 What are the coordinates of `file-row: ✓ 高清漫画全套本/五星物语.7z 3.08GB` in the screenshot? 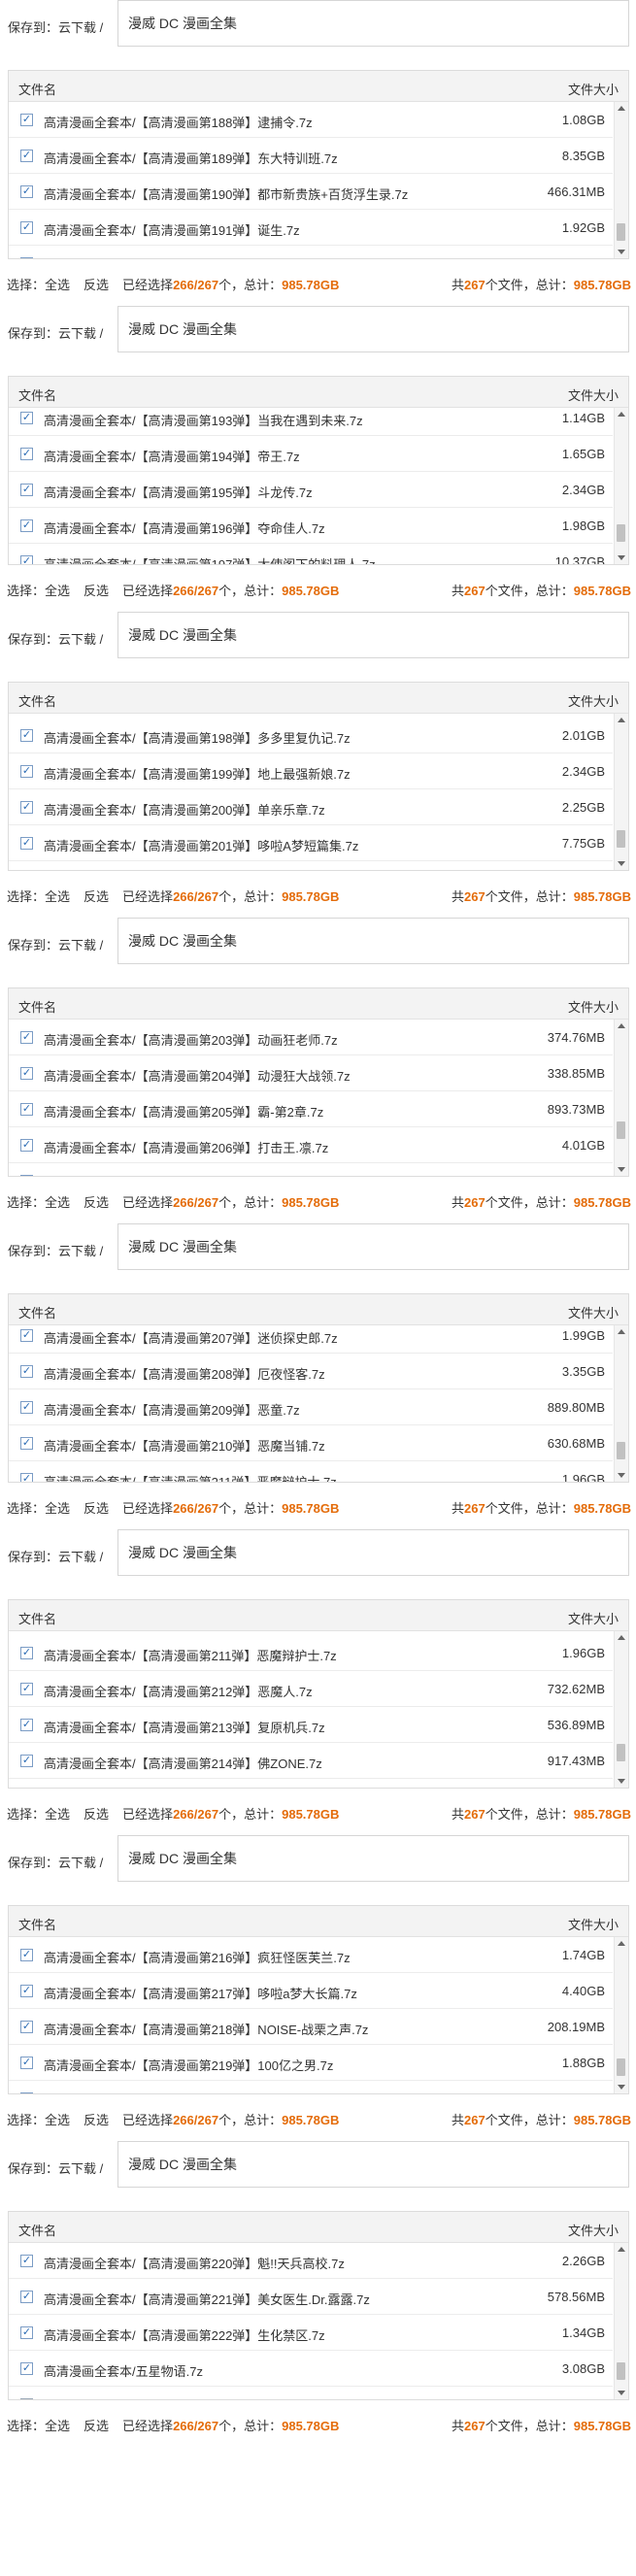 It's located at (311, 2369).